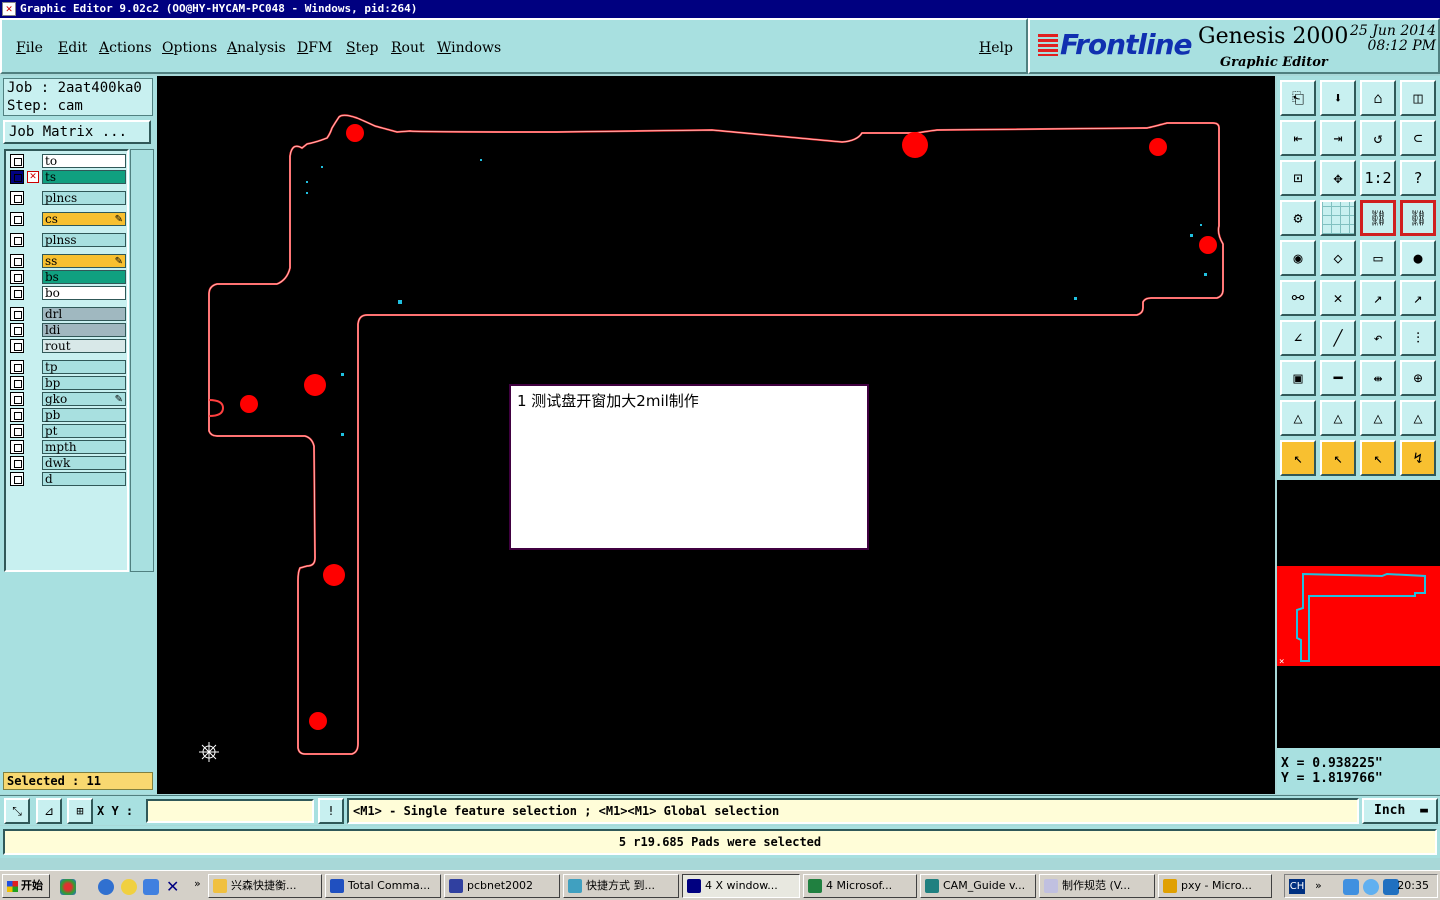 This screenshot has height=900, width=1440. What do you see at coordinates (1338, 178) in the screenshot?
I see `center-icon: ✥` at bounding box center [1338, 178].